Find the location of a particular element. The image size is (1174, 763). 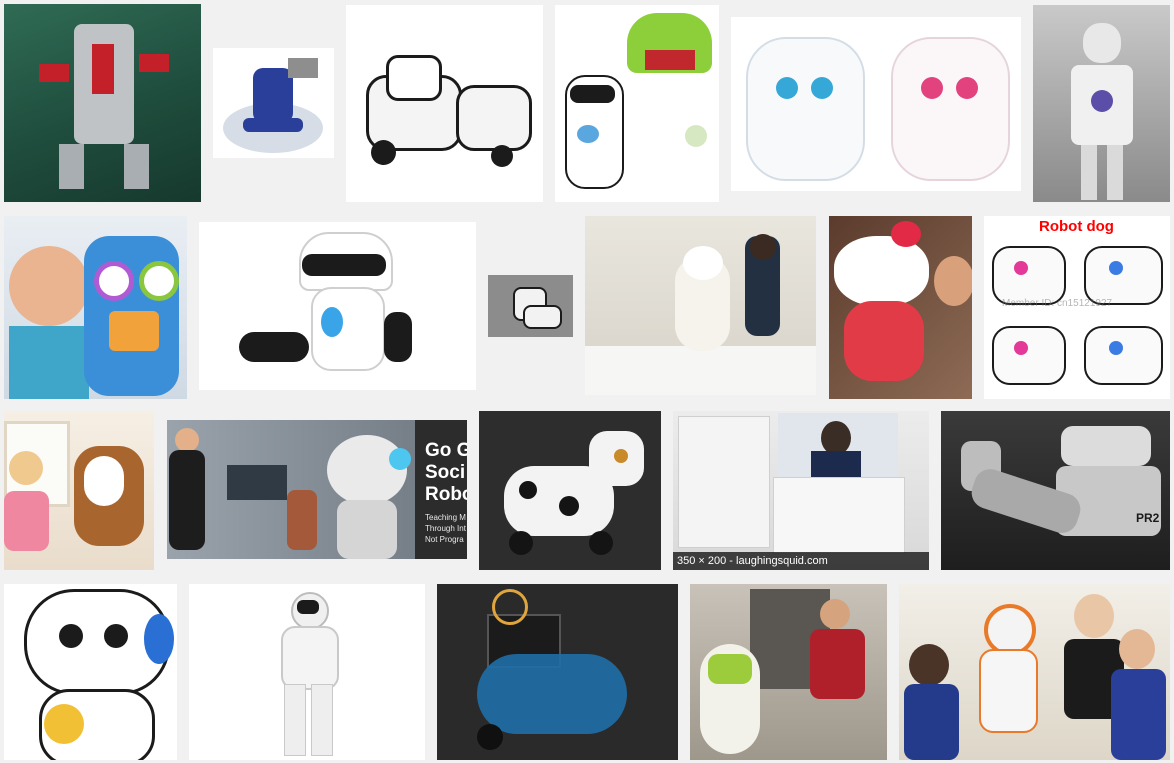

image-result-classroom-nao is located at coordinates (1034, 672).